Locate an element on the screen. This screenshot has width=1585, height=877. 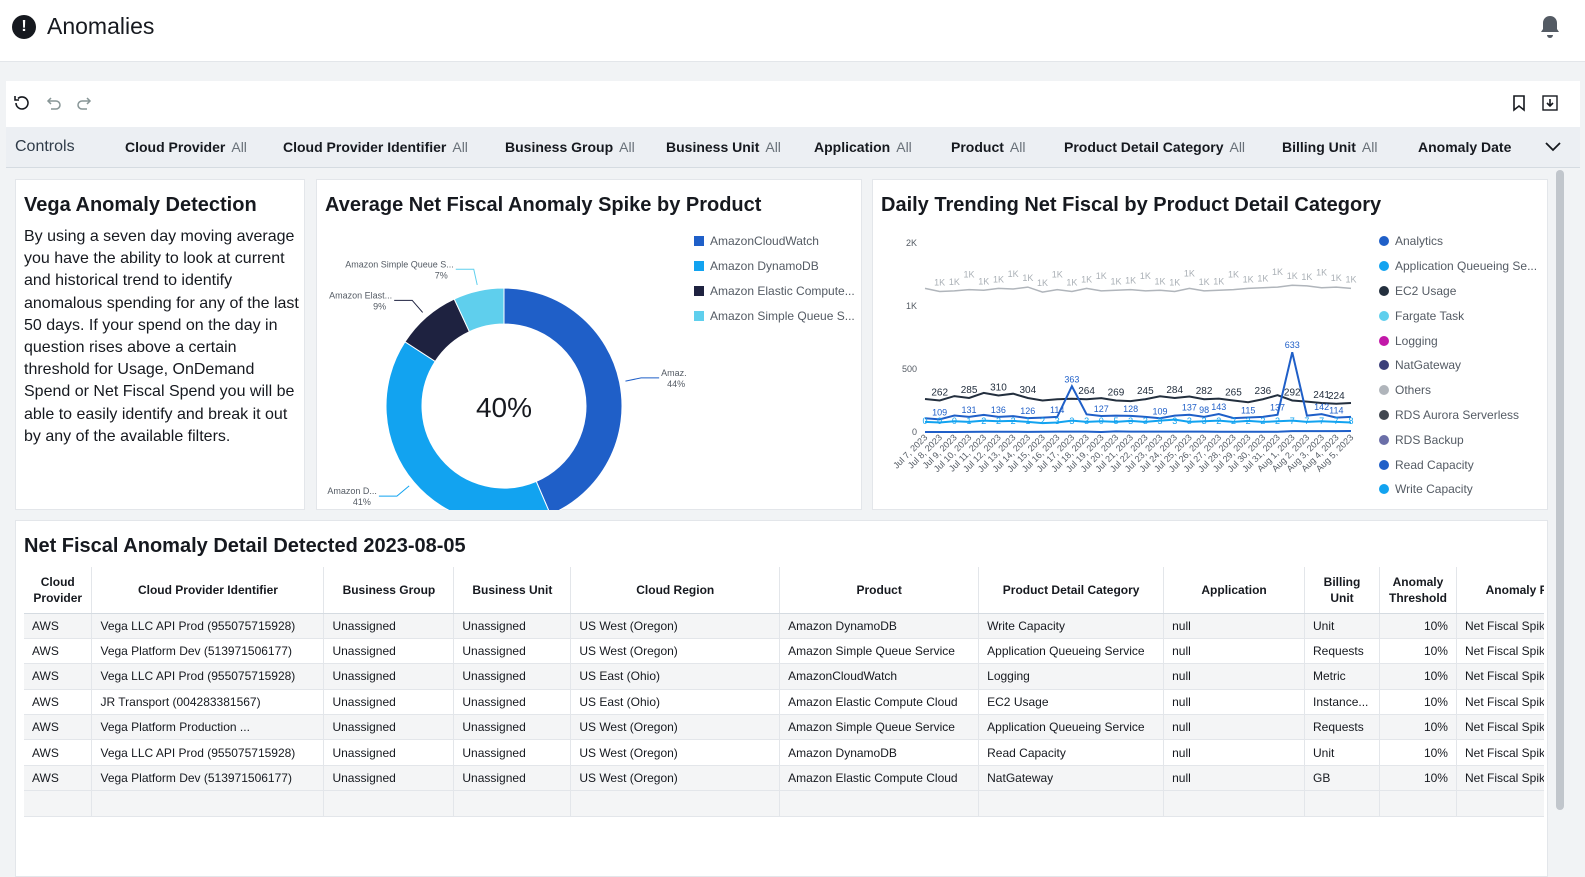
legend-item-dynamodb: Amazon DynamoDB is located at coordinates (774, 266).